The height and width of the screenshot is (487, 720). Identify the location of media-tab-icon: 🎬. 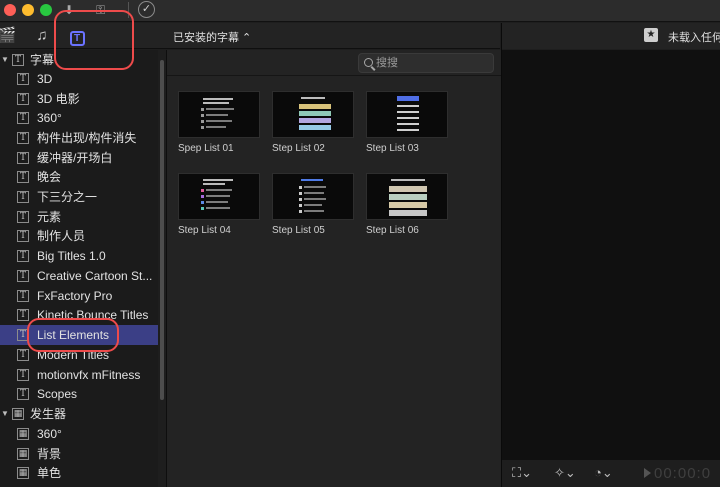
(9, 36).